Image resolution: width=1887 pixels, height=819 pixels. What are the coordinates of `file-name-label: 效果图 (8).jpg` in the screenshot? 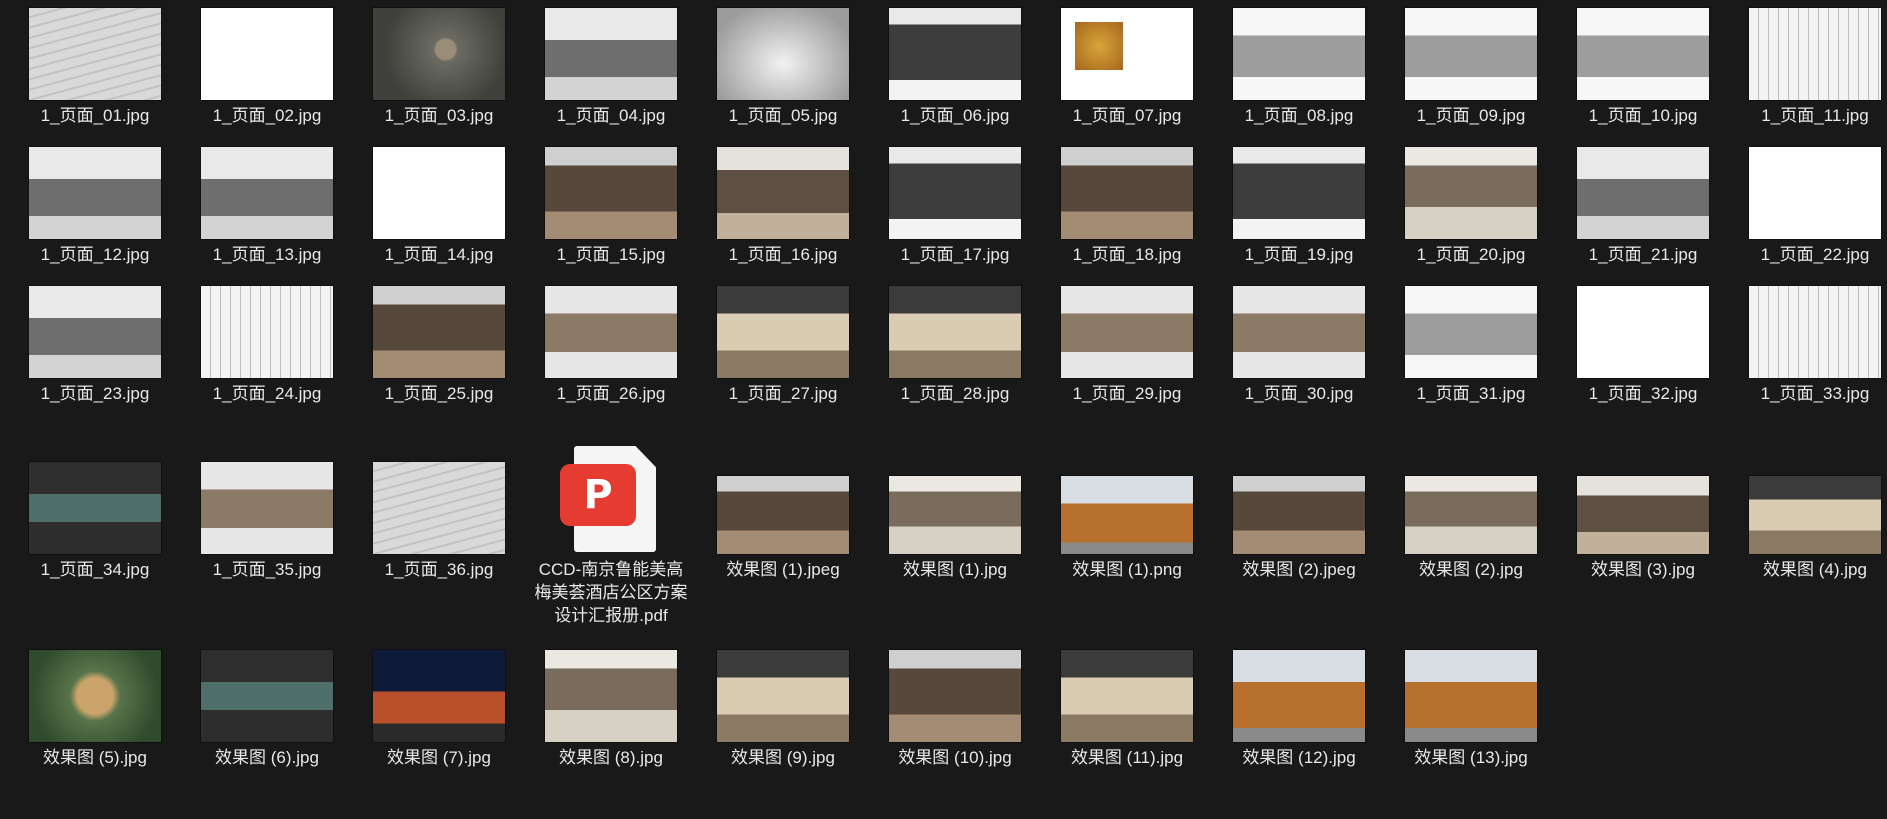 It's located at (611, 757).